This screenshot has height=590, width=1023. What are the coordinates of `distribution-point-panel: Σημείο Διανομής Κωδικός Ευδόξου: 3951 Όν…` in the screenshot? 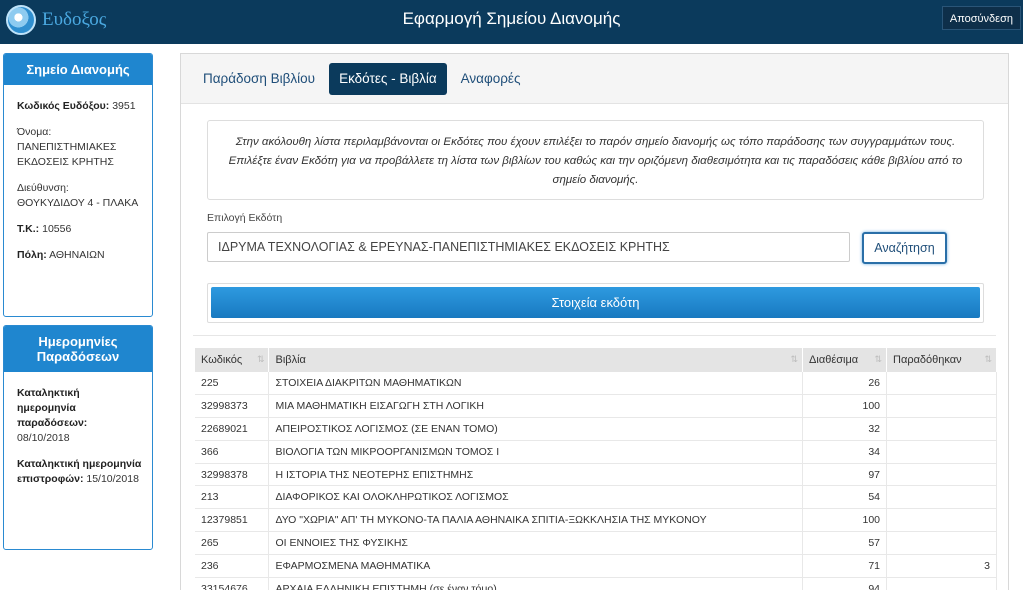 It's located at (78, 185).